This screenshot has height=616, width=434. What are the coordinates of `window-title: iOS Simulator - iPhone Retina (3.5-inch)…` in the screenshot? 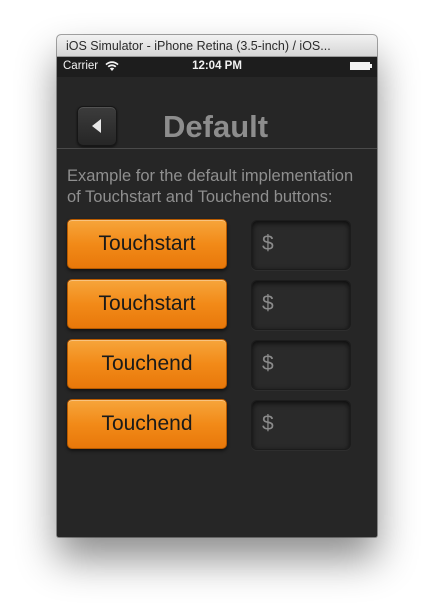 It's located at (217, 46).